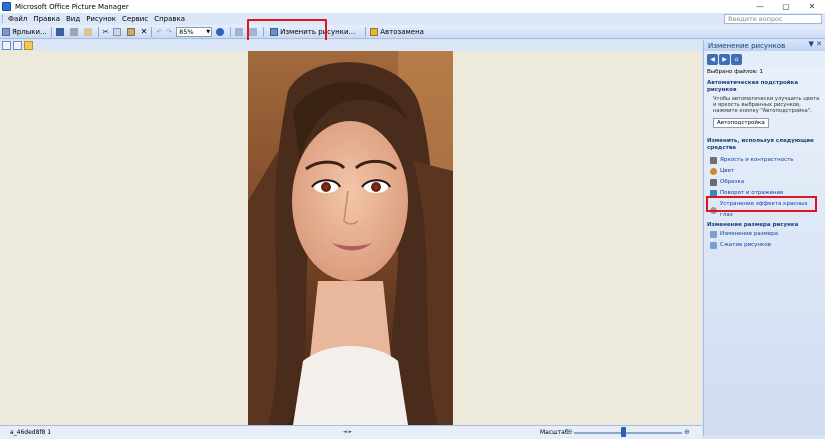 This screenshot has width=825, height=439. Describe the element at coordinates (747, 45) in the screenshot. I see `task-pane-title: Изменение рисунков` at that location.